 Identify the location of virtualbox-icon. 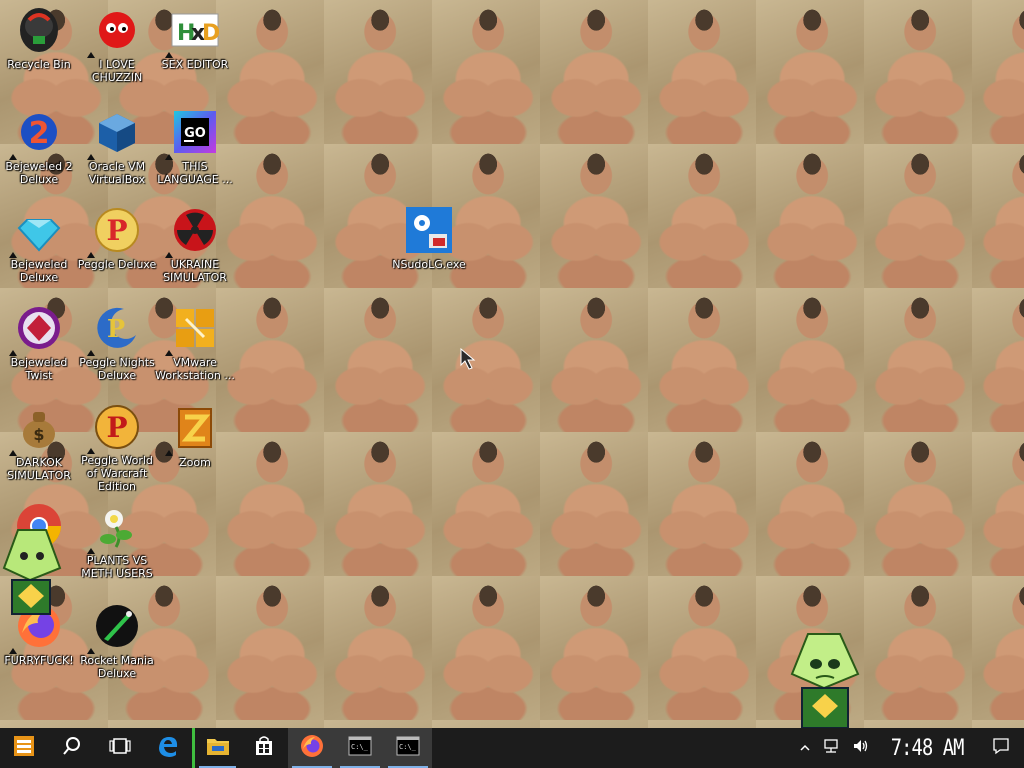
(114, 134).